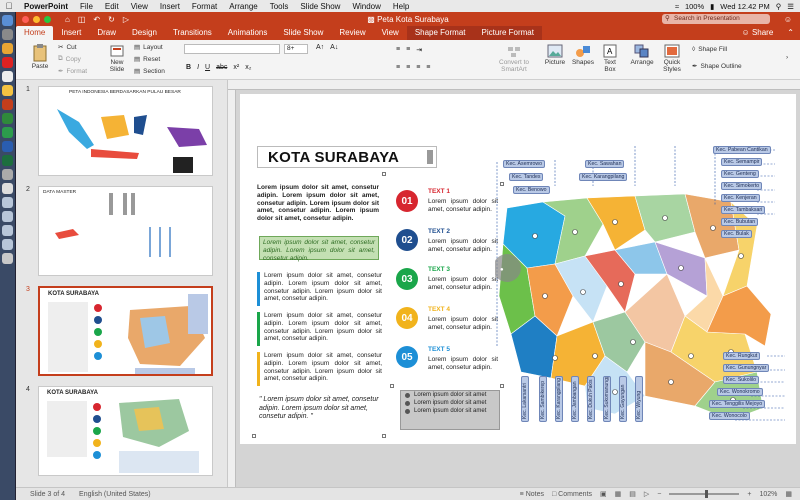 Image resolution: width=800 pixels, height=500 pixels. Describe the element at coordinates (591, 399) in the screenshot. I see `kec-label: Kec. Dukuh Pakis` at that location.